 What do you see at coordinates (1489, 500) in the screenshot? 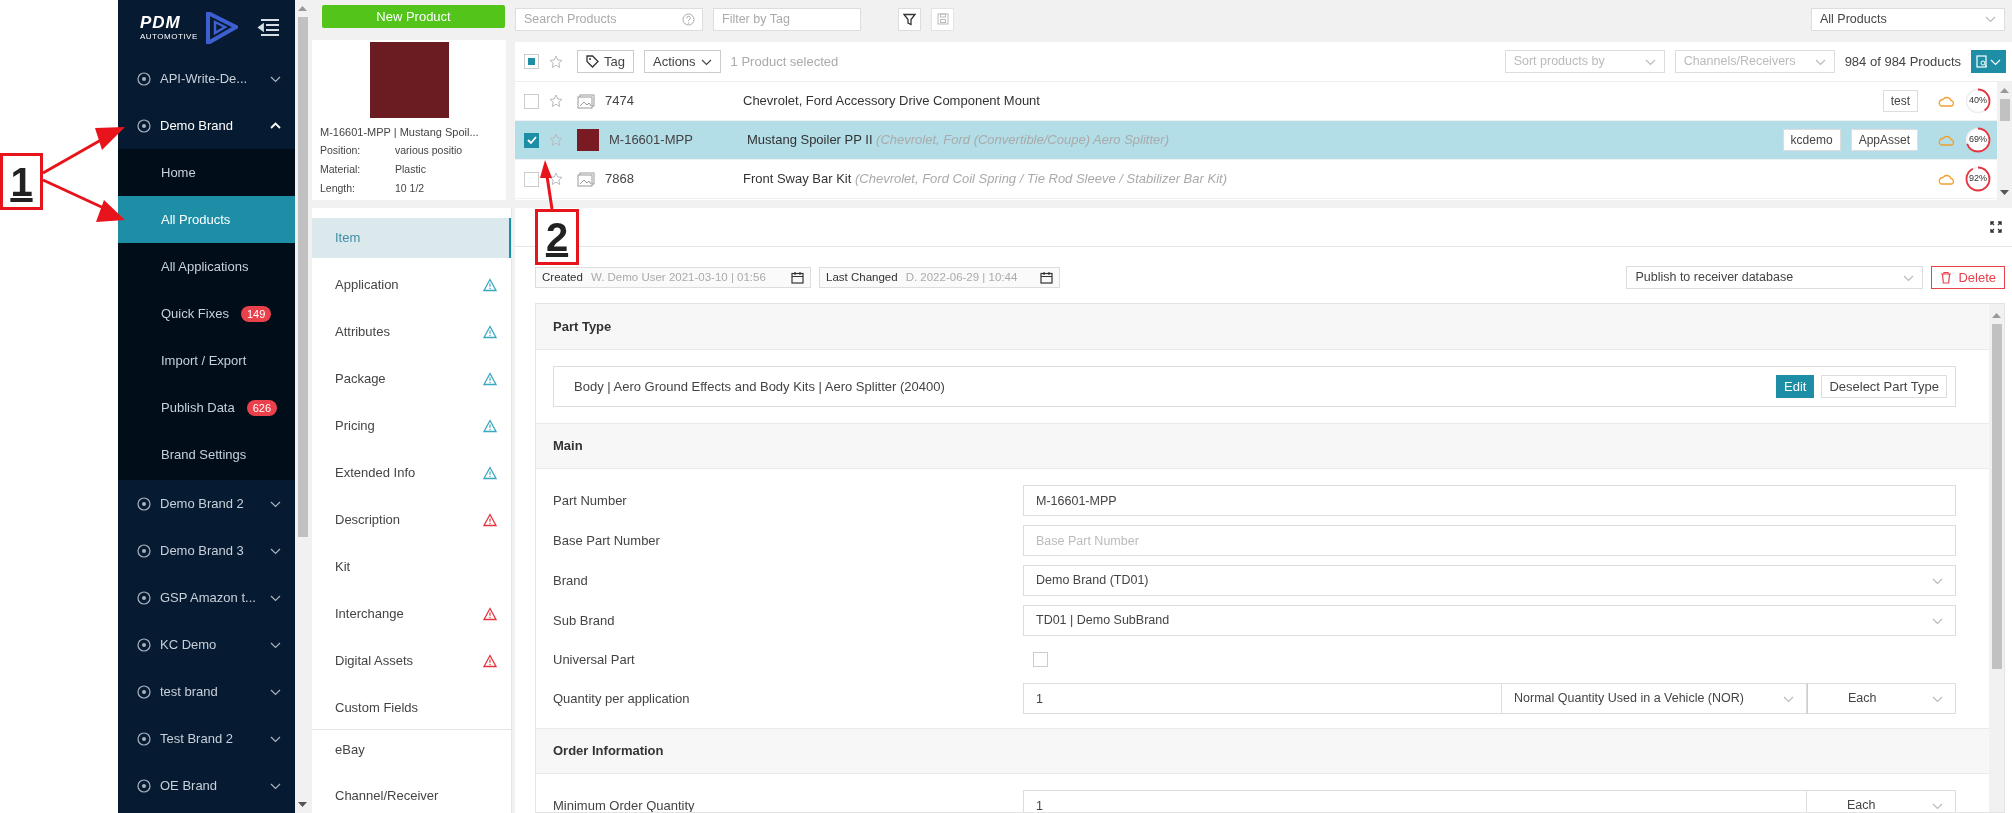
I see `text-field: M-16601-MPP` at bounding box center [1489, 500].